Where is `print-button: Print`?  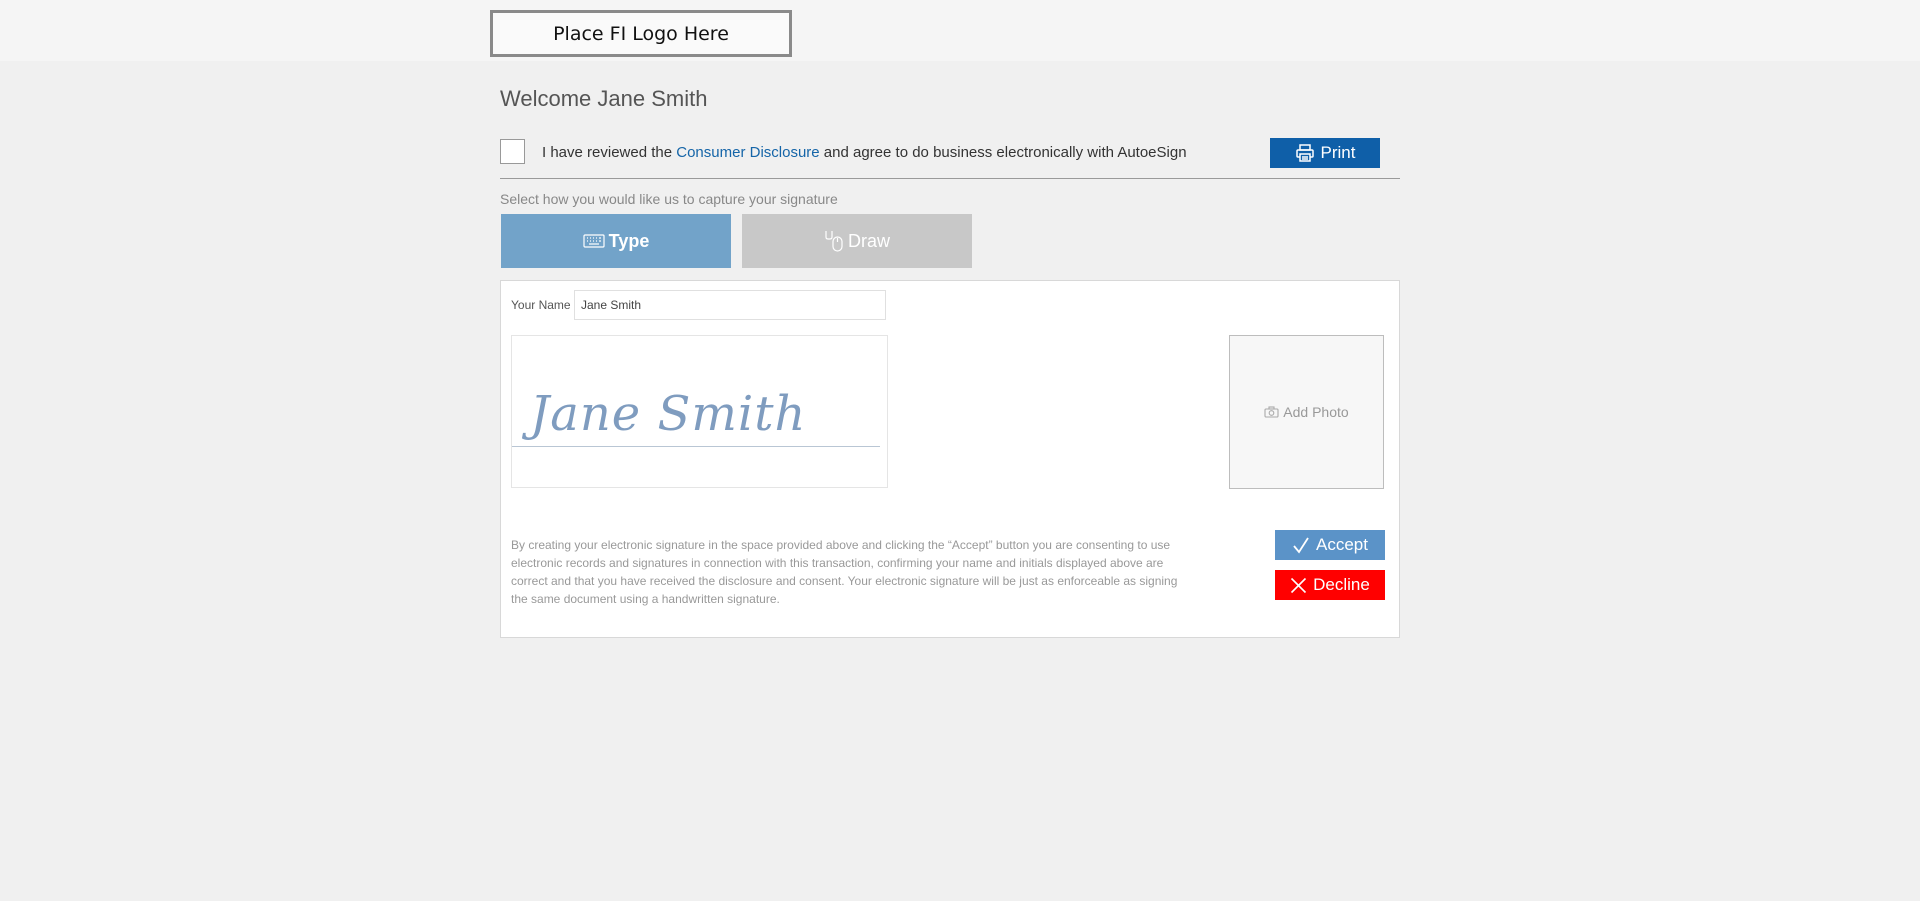
print-button: Print is located at coordinates (1325, 153).